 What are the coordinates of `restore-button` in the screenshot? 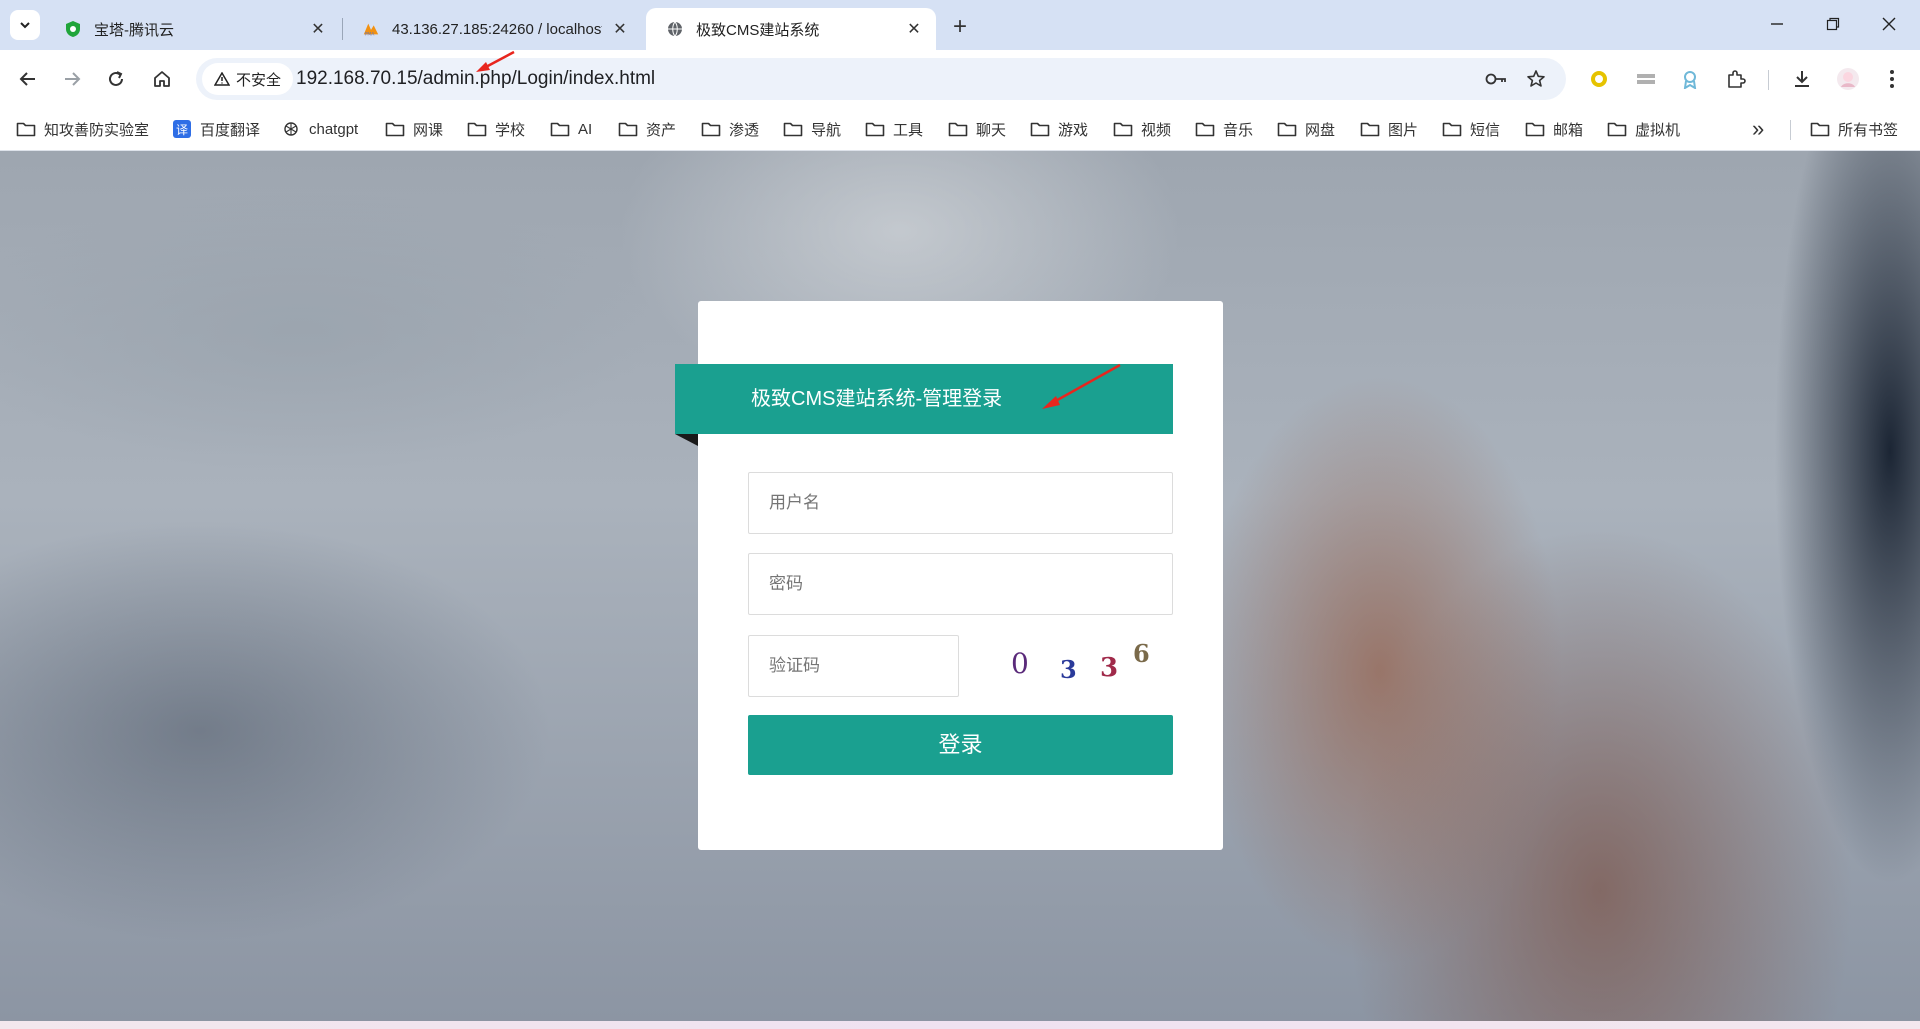 It's located at (1833, 24).